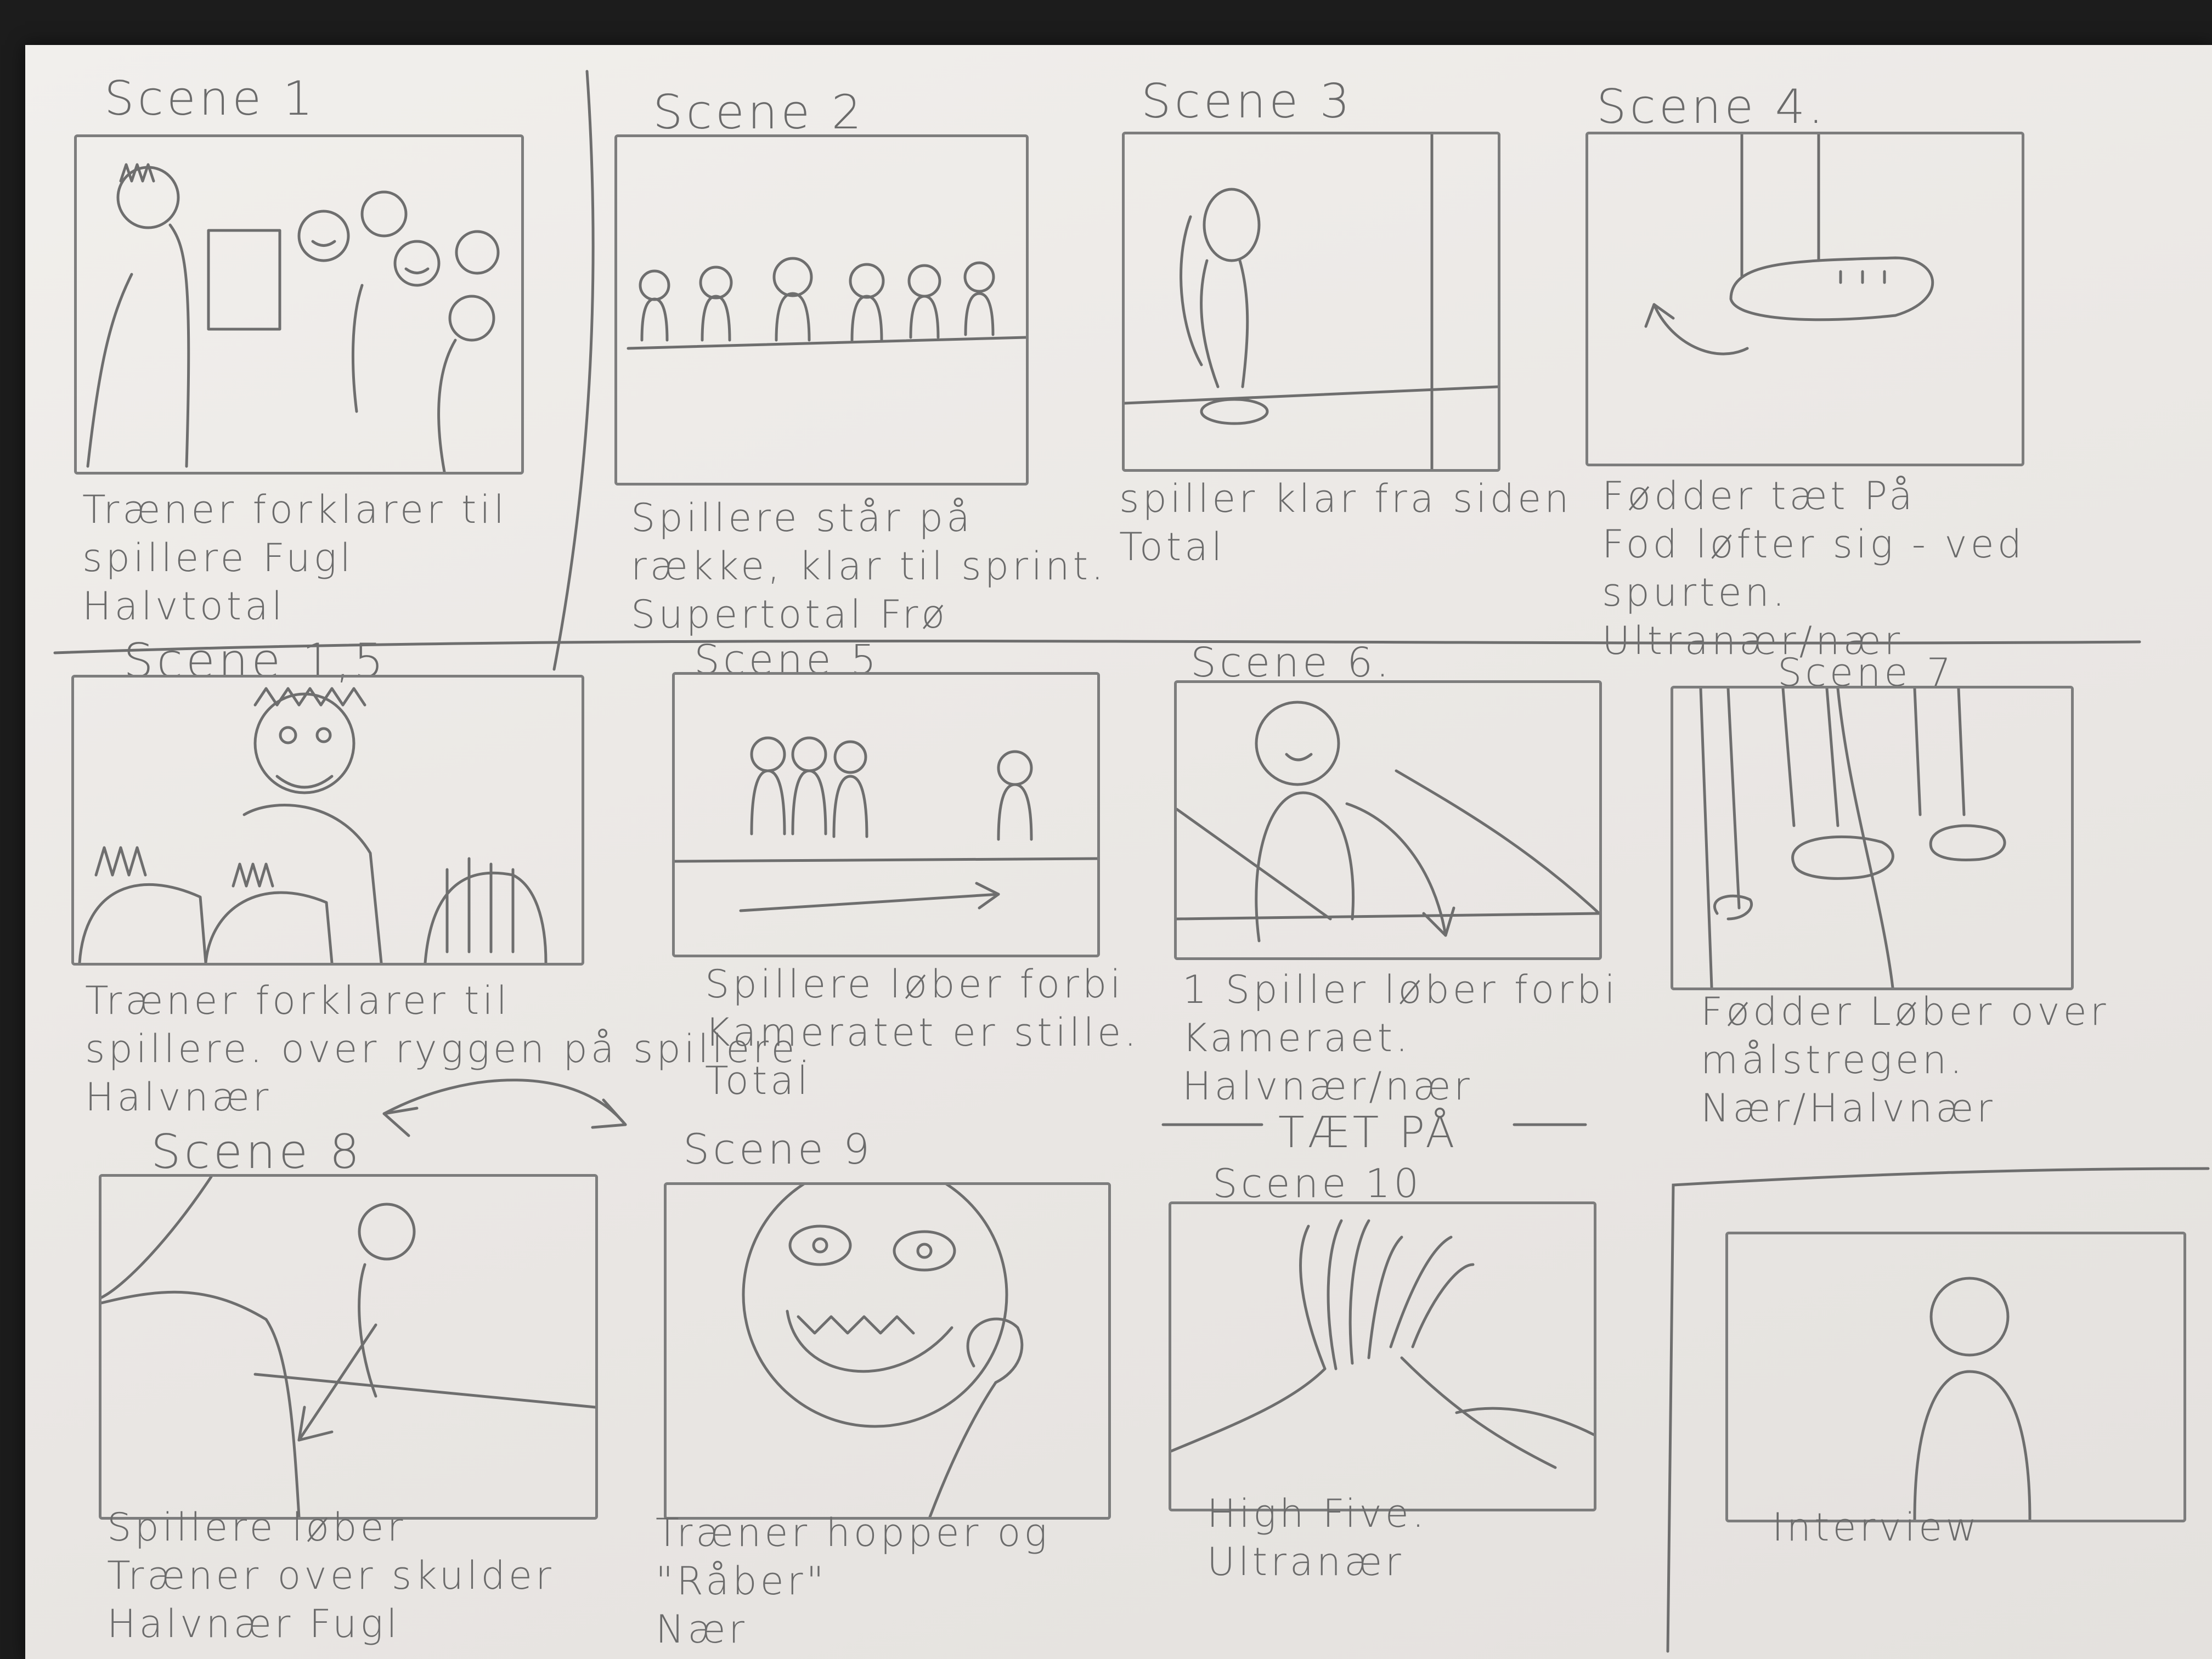 The image size is (2212, 1659). Describe the element at coordinates (759, 113) in the screenshot. I see `scene-title: Scene 2` at that location.